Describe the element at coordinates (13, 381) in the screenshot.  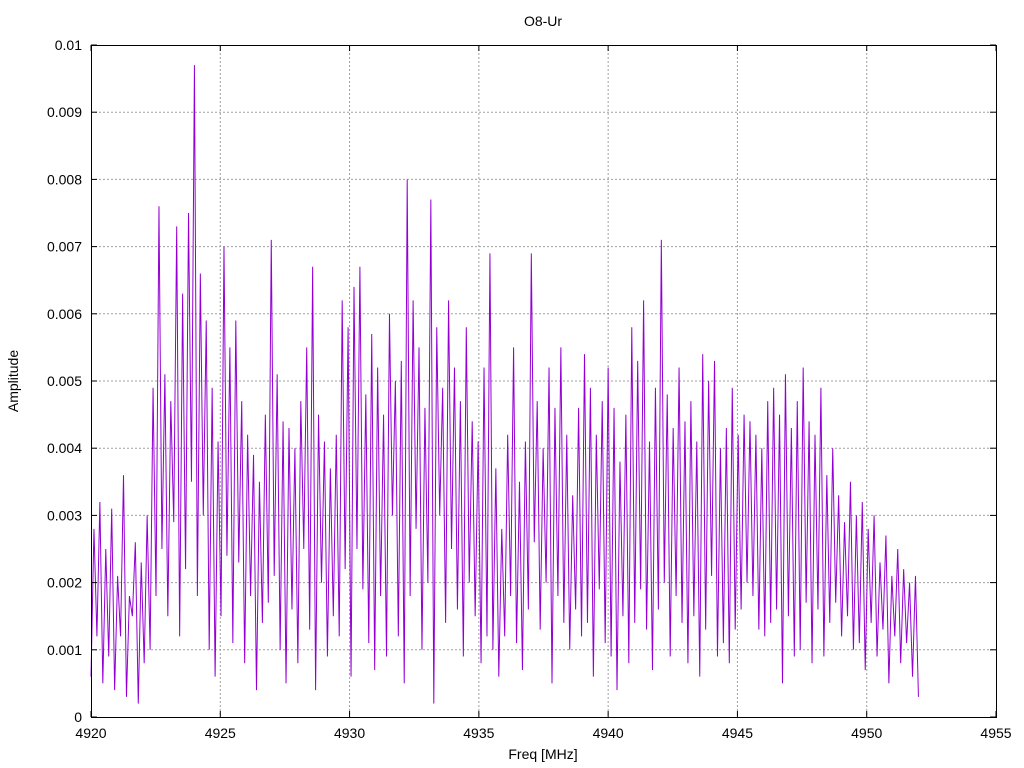
I see `y-axis-label: Amplitude` at that location.